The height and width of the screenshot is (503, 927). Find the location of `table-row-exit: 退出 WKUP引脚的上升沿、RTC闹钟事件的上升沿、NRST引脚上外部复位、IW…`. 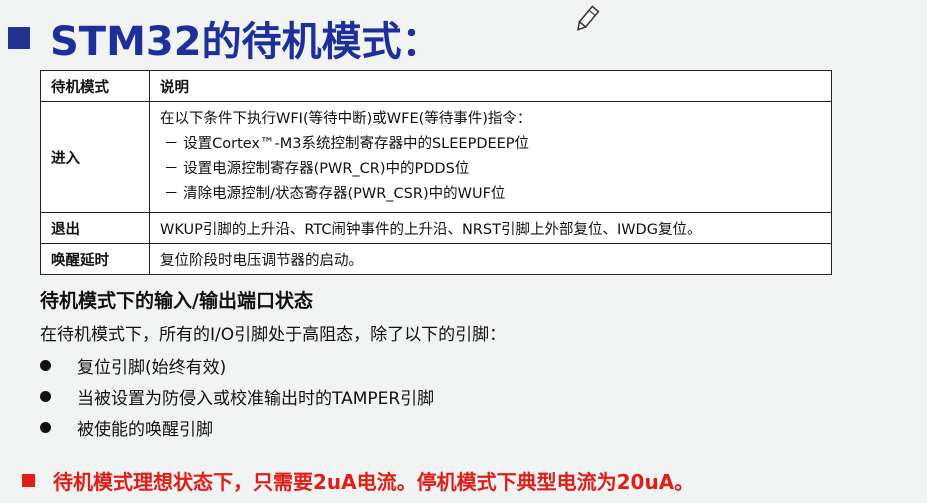

table-row-exit: 退出 WKUP引脚的上升沿、RTC闹钟事件的上升沿、NRST引脚上外部复位、IW… is located at coordinates (436, 228).